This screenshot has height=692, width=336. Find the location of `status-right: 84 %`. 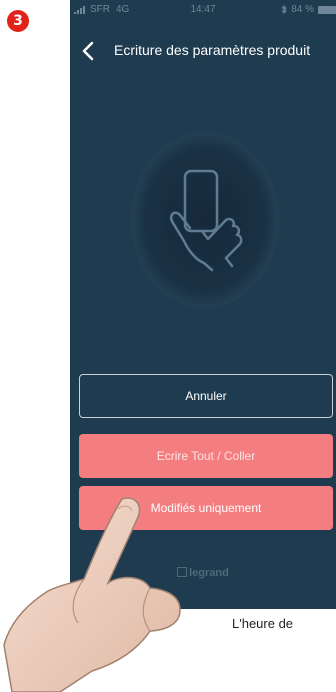

status-right: 84 % is located at coordinates (308, 9).